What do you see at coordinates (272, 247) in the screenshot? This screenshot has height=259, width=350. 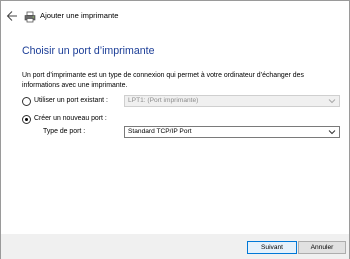 I see `next-button: Suivant` at bounding box center [272, 247].